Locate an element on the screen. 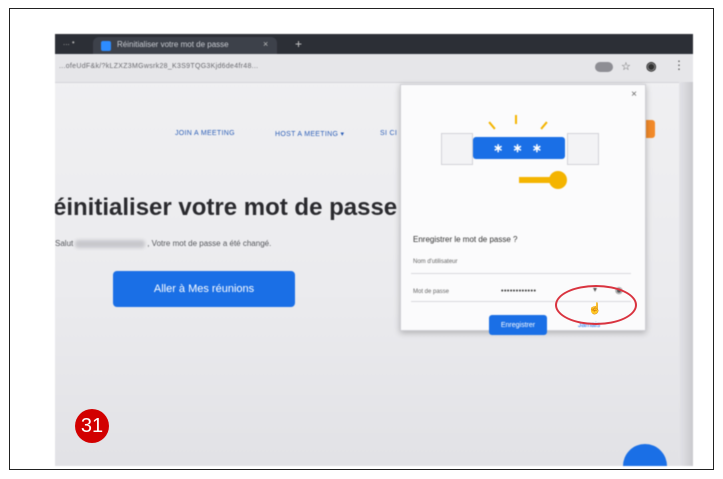  bookmark-star-icon: ☆ is located at coordinates (626, 66).